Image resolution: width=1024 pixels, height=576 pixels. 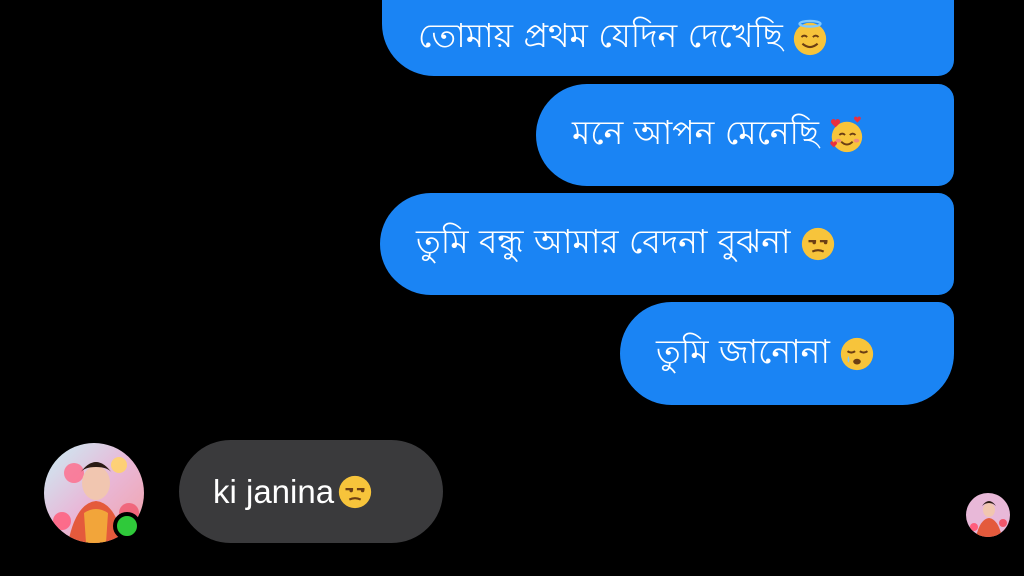 I want to click on message-text: ki janina, so click(x=274, y=491).